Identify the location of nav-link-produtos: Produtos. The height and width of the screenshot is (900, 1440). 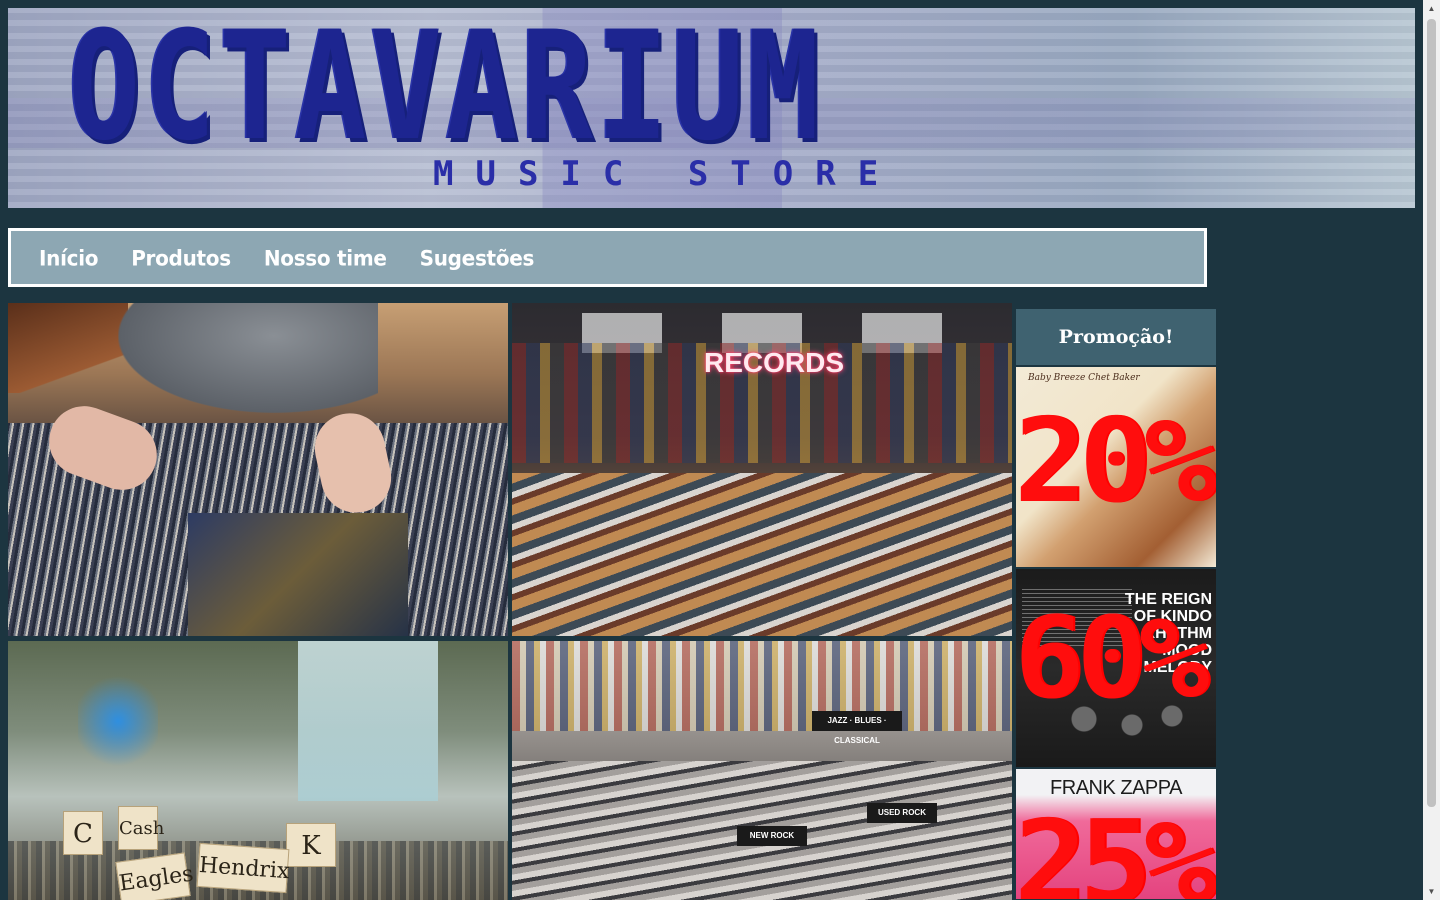
(181, 257).